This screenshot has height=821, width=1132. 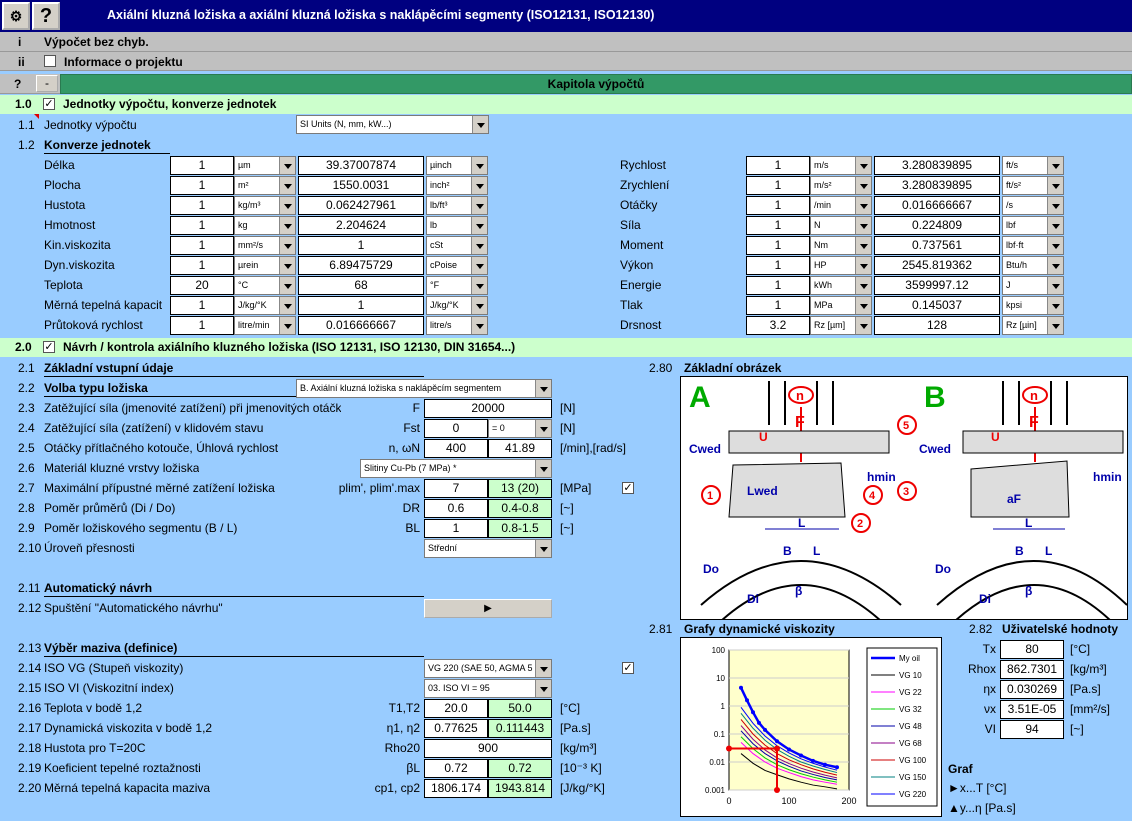 What do you see at coordinates (881, 477) in the screenshot?
I see `label-hmin-A: hmin` at bounding box center [881, 477].